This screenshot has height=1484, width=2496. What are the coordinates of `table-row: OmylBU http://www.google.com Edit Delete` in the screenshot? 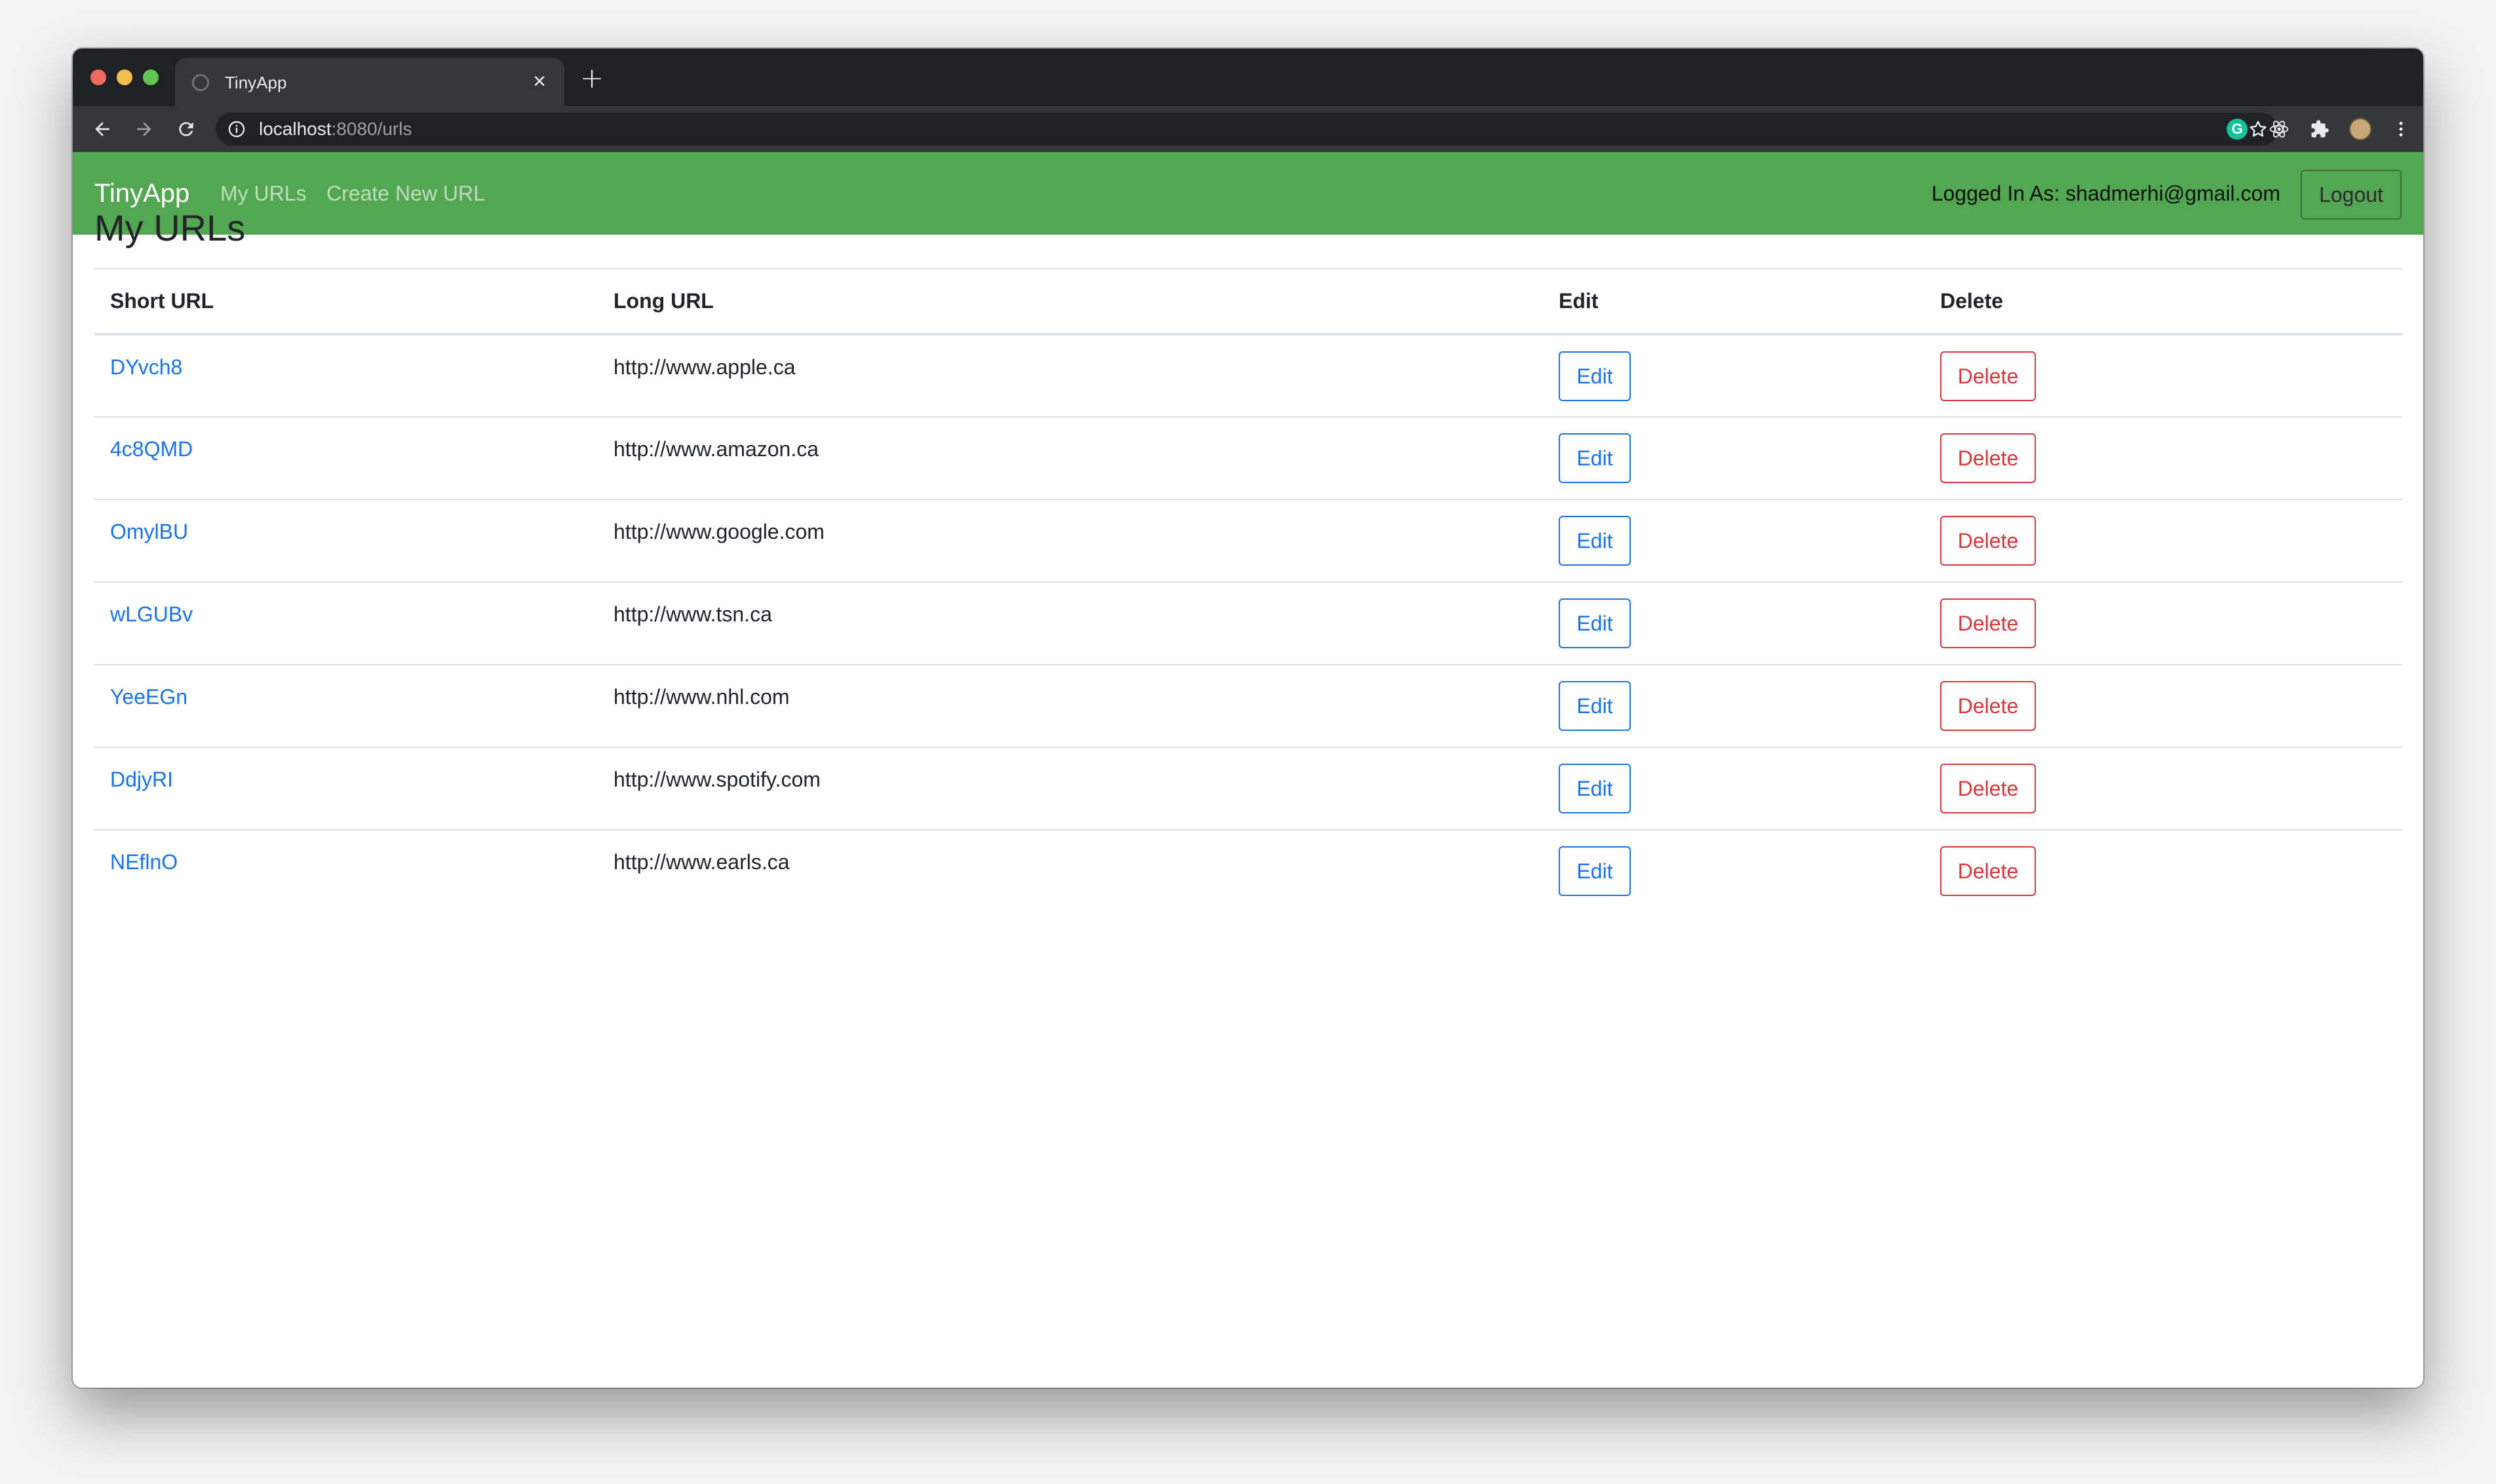 It's located at (1248, 540).